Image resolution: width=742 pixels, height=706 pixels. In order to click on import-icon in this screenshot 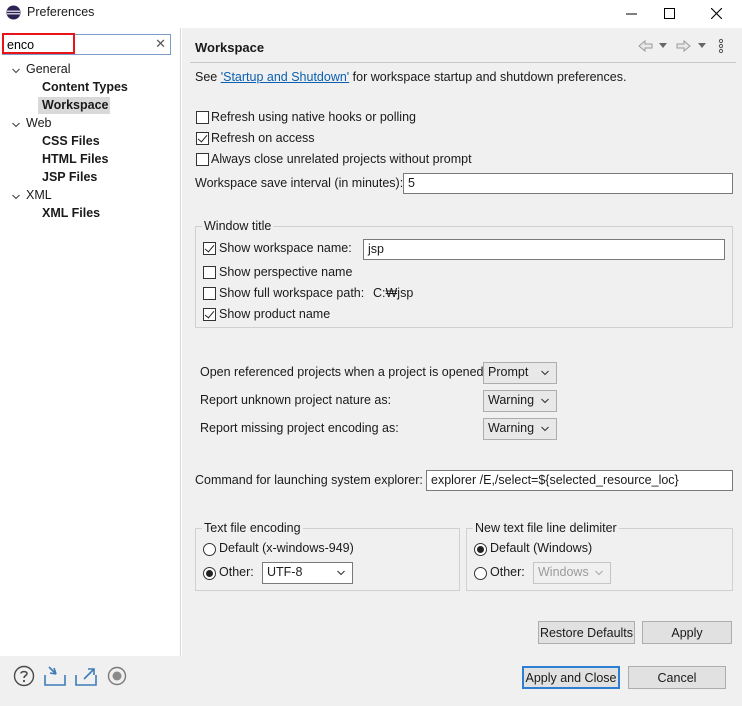, I will do `click(55, 676)`.